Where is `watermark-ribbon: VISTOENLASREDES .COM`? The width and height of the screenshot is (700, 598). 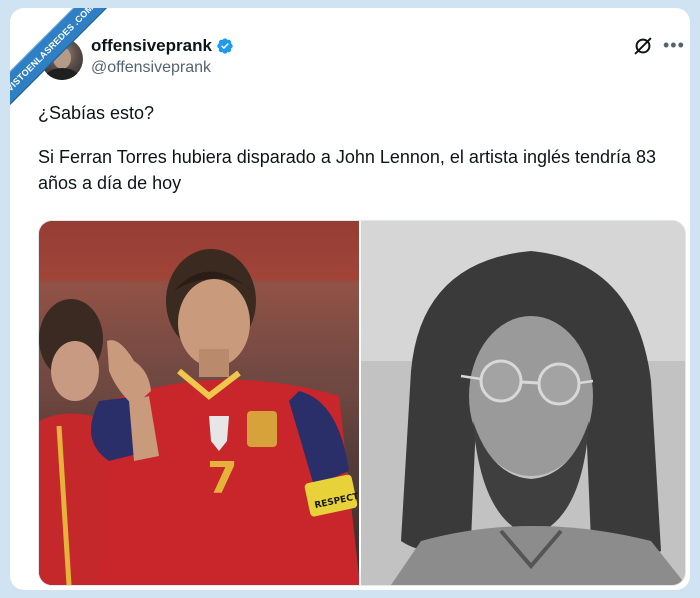
watermark-ribbon: VISTOENLASREDES .COM is located at coordinates (70, 68).